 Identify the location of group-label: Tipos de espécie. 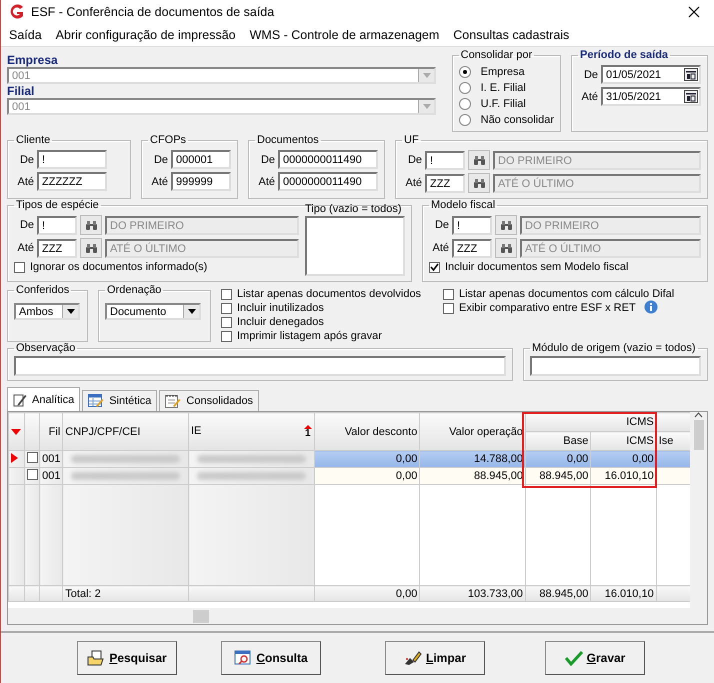
(57, 205).